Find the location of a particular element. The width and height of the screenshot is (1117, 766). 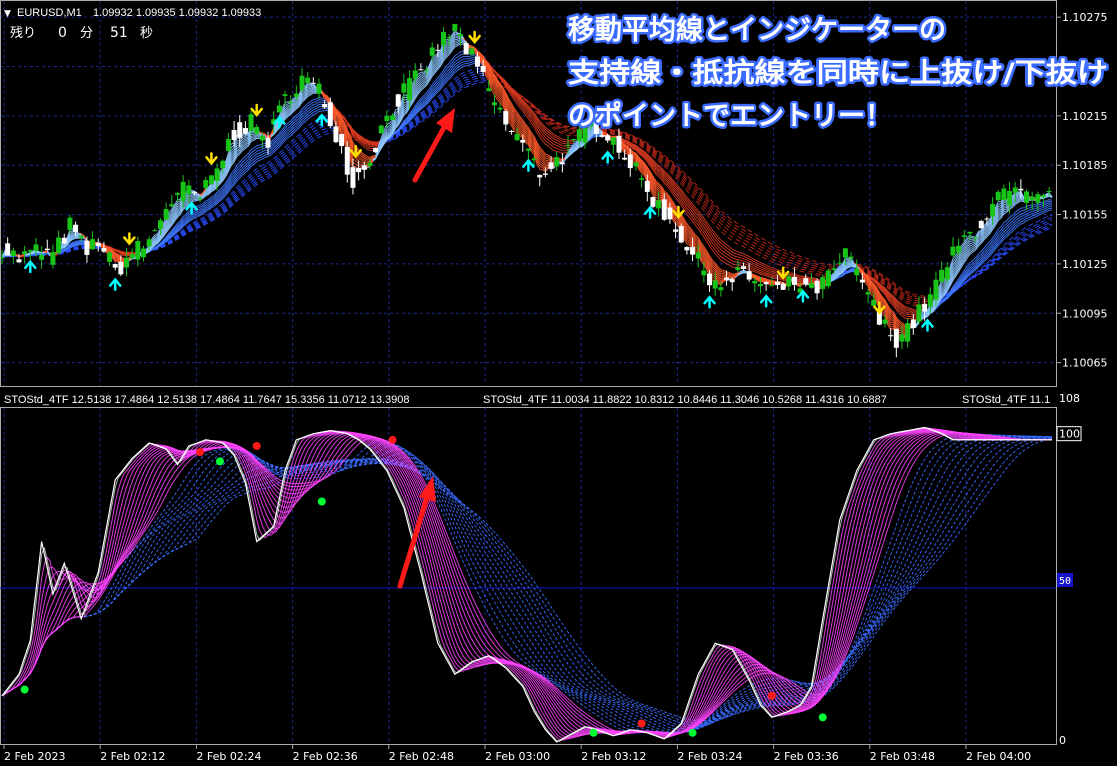

indicator-axis-label: 0 is located at coordinates (1062, 740).